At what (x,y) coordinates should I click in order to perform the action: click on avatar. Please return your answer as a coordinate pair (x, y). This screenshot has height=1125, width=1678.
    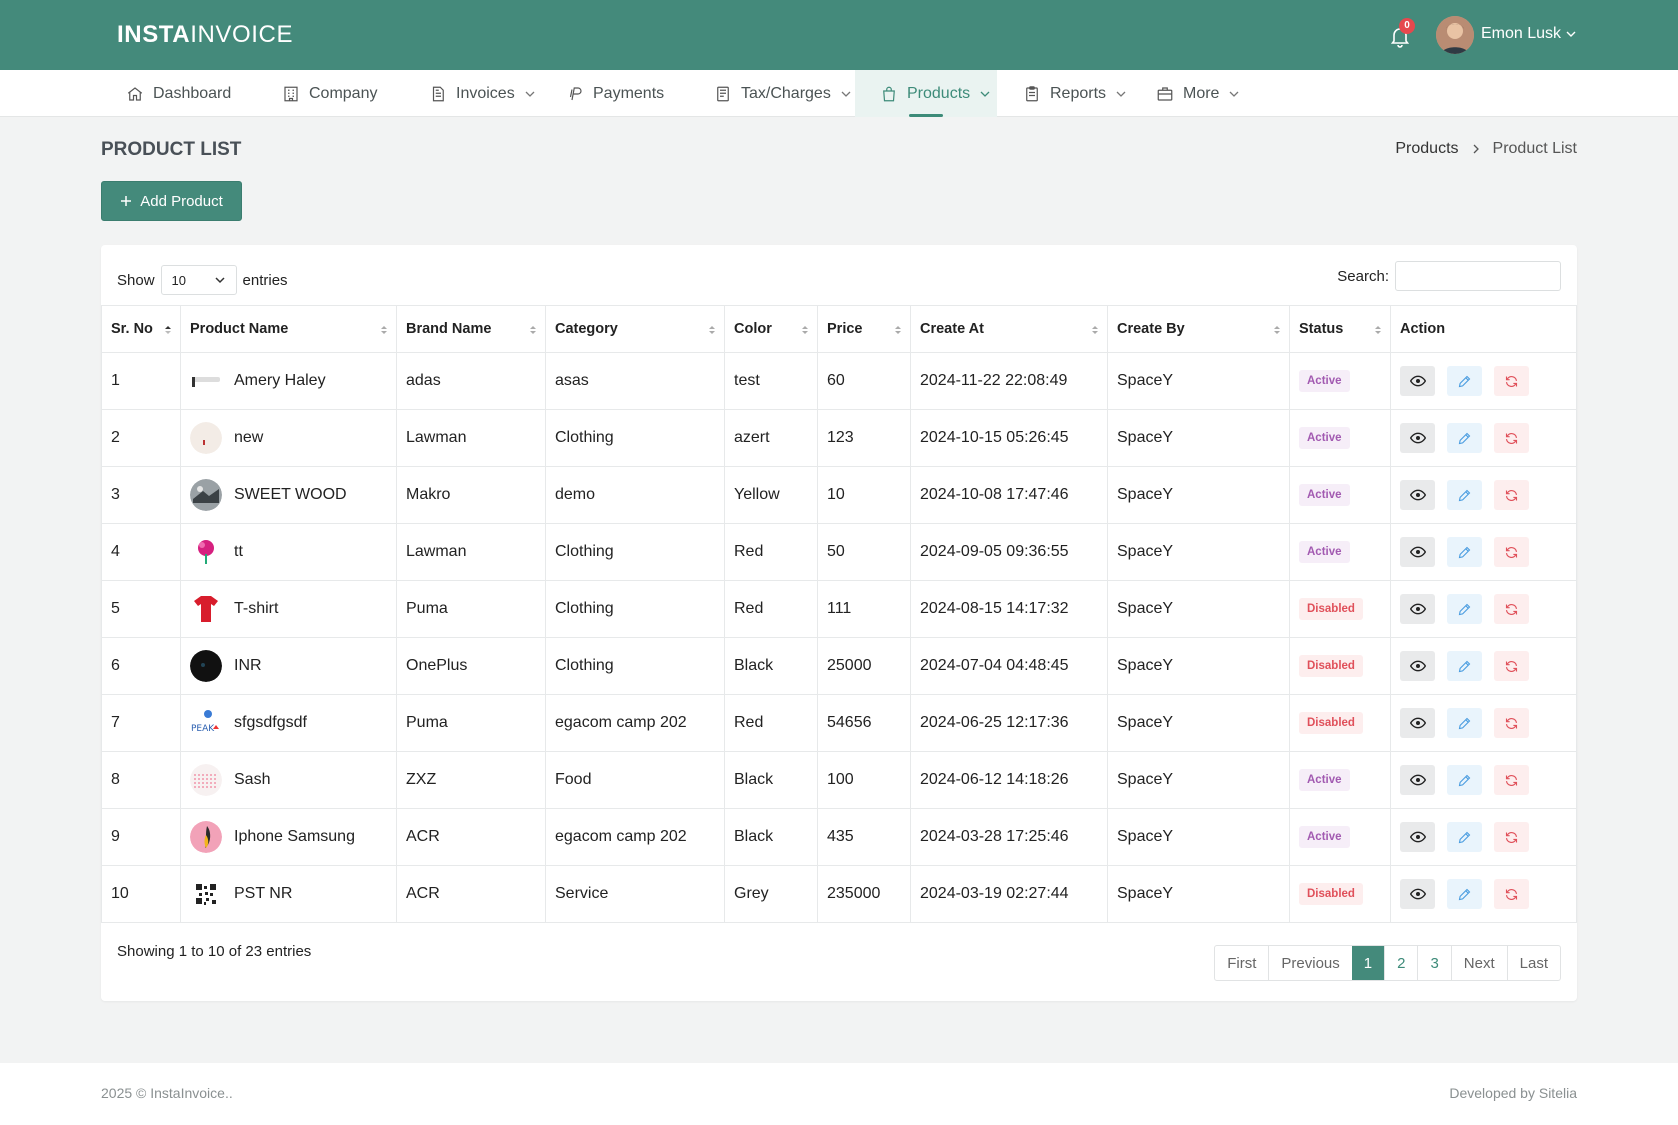
    Looking at the image, I should click on (1455, 35).